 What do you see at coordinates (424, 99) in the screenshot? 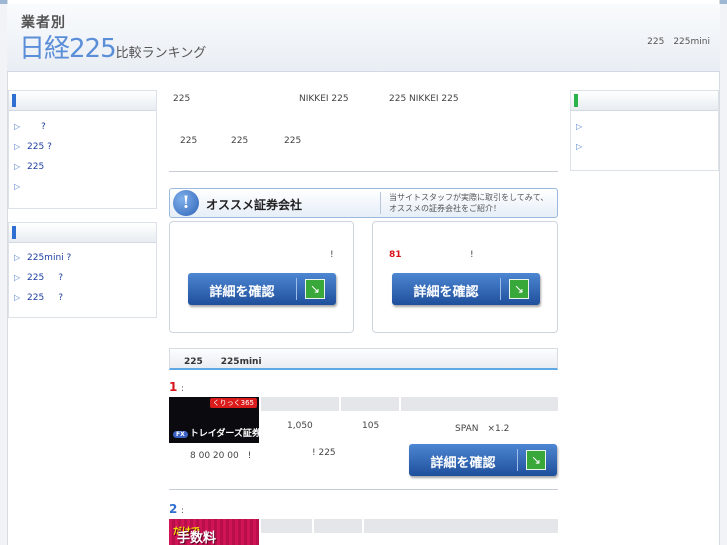
I see `intro-text: 225 NIKKEI 225` at bounding box center [424, 99].